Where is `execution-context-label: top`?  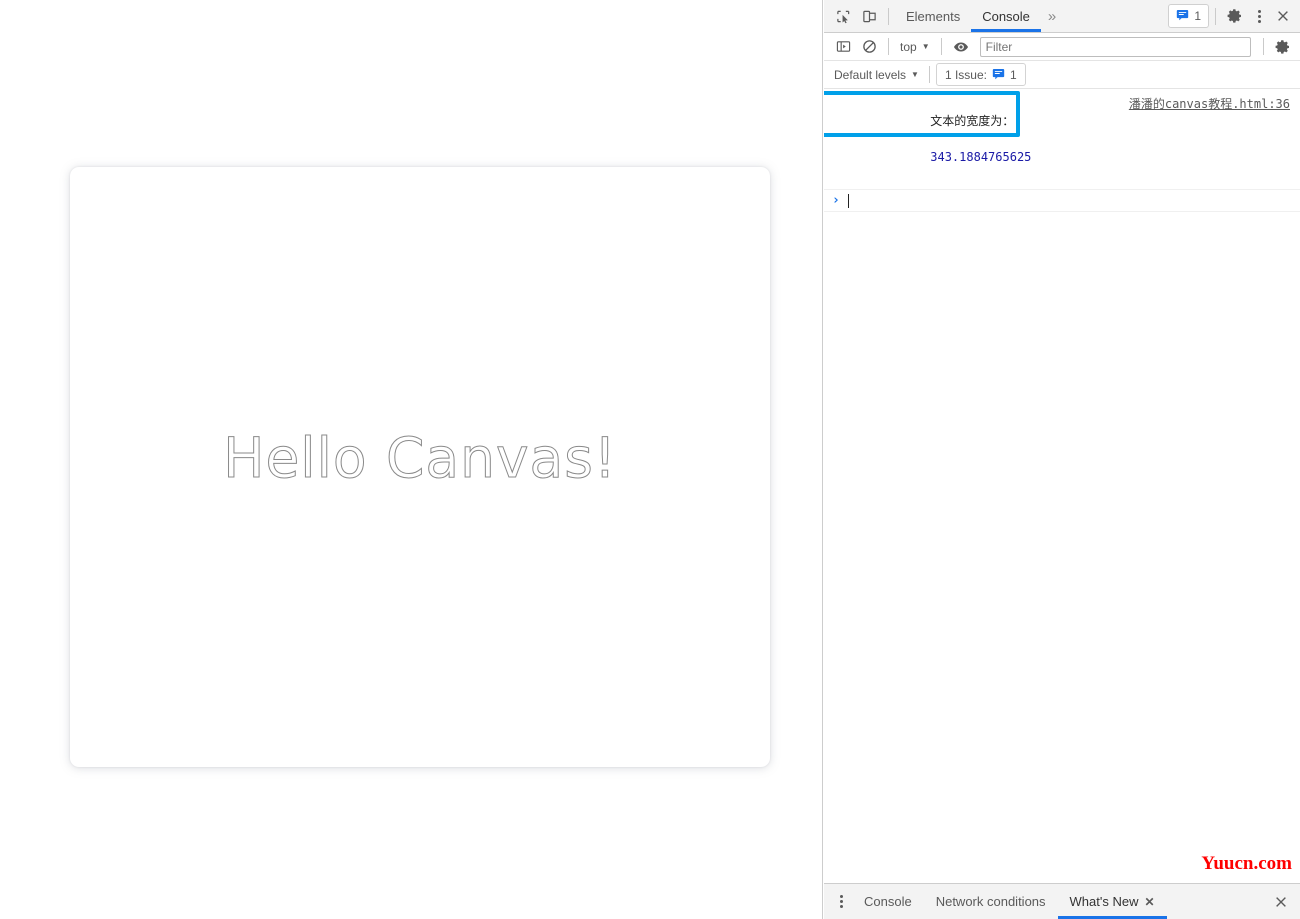
execution-context-label: top is located at coordinates (908, 46).